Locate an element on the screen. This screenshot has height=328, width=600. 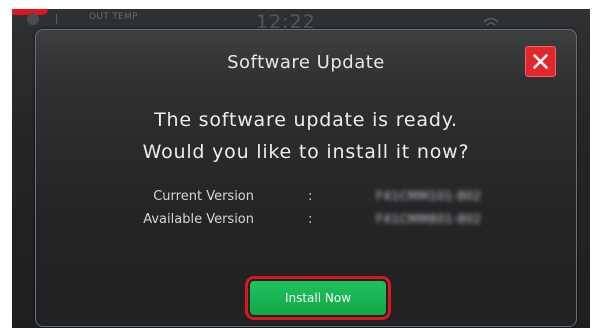
close-button is located at coordinates (540, 61).